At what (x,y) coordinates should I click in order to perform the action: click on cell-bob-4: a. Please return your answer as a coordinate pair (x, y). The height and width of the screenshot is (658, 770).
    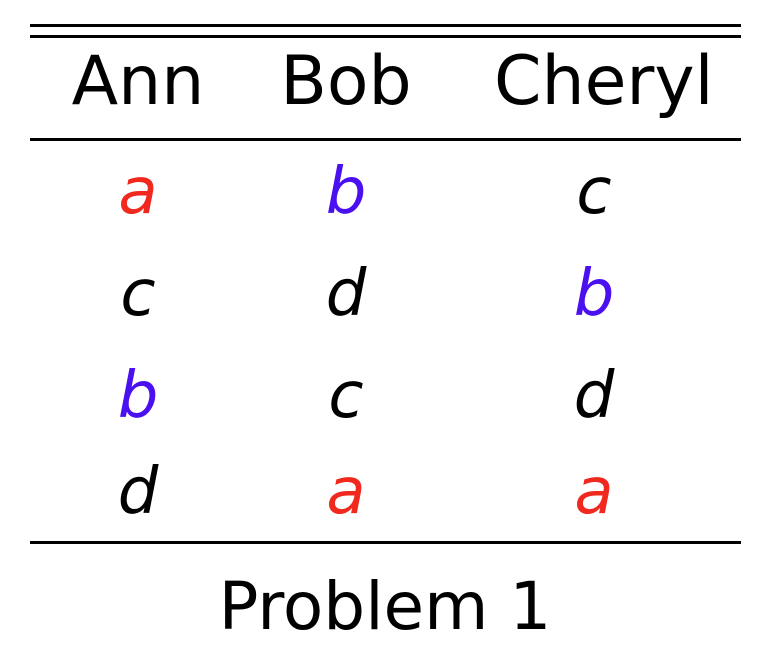
    Looking at the image, I should click on (346, 492).